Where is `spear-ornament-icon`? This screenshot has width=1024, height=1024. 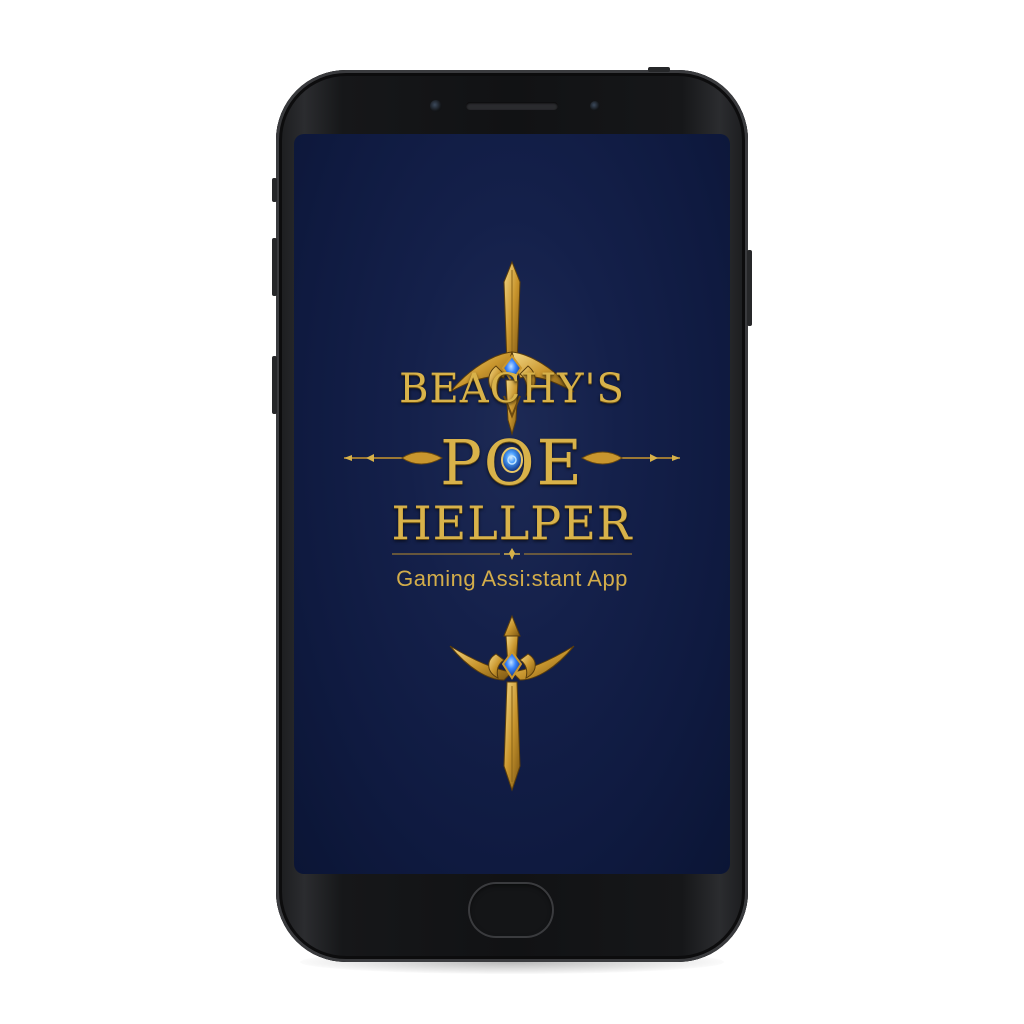 spear-ornament-icon is located at coordinates (630, 458).